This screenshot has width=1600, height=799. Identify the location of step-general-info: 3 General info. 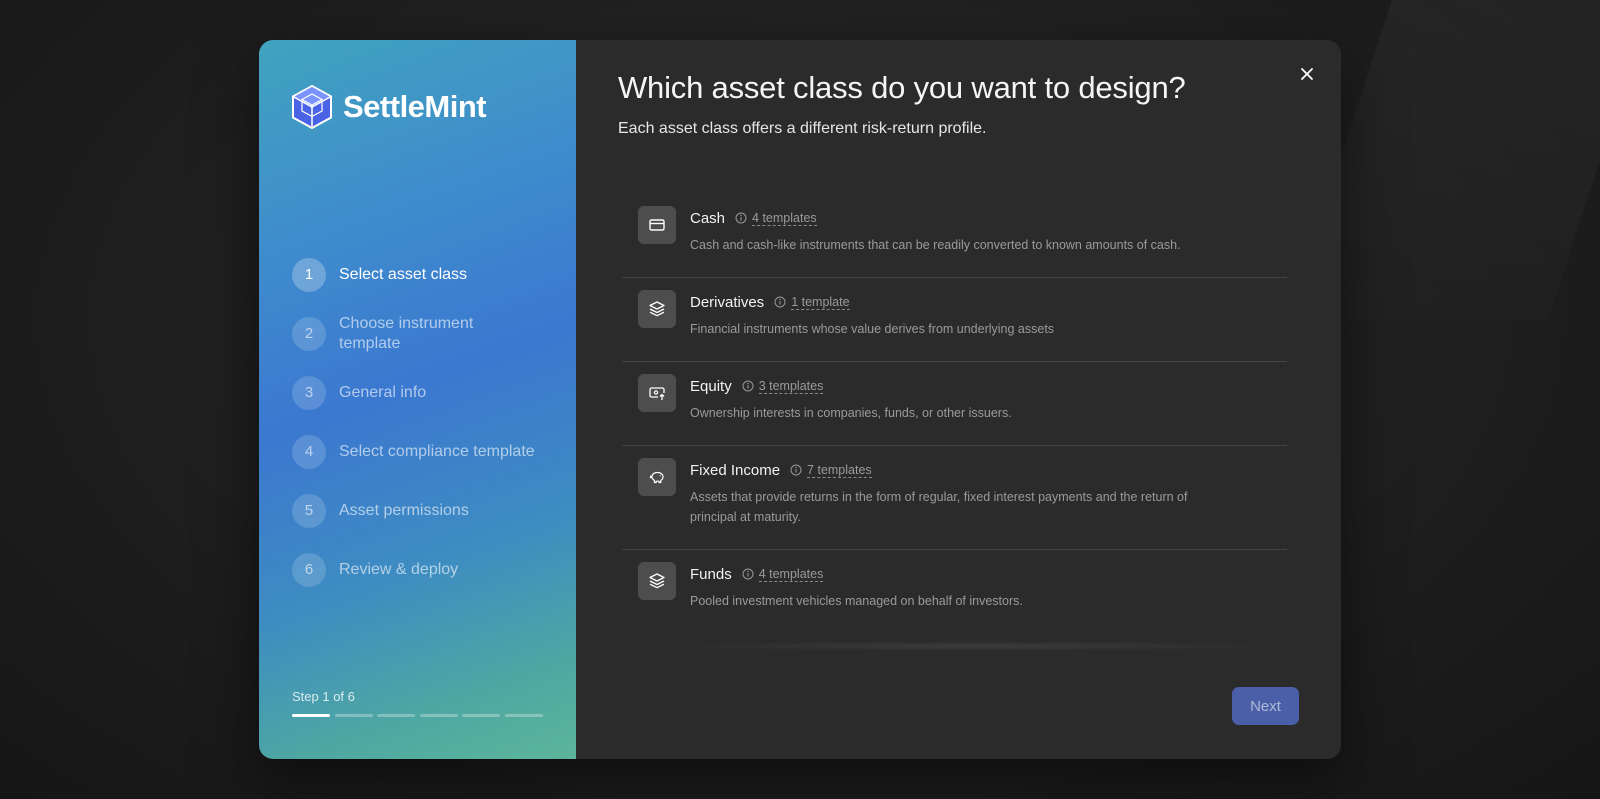
(427, 392).